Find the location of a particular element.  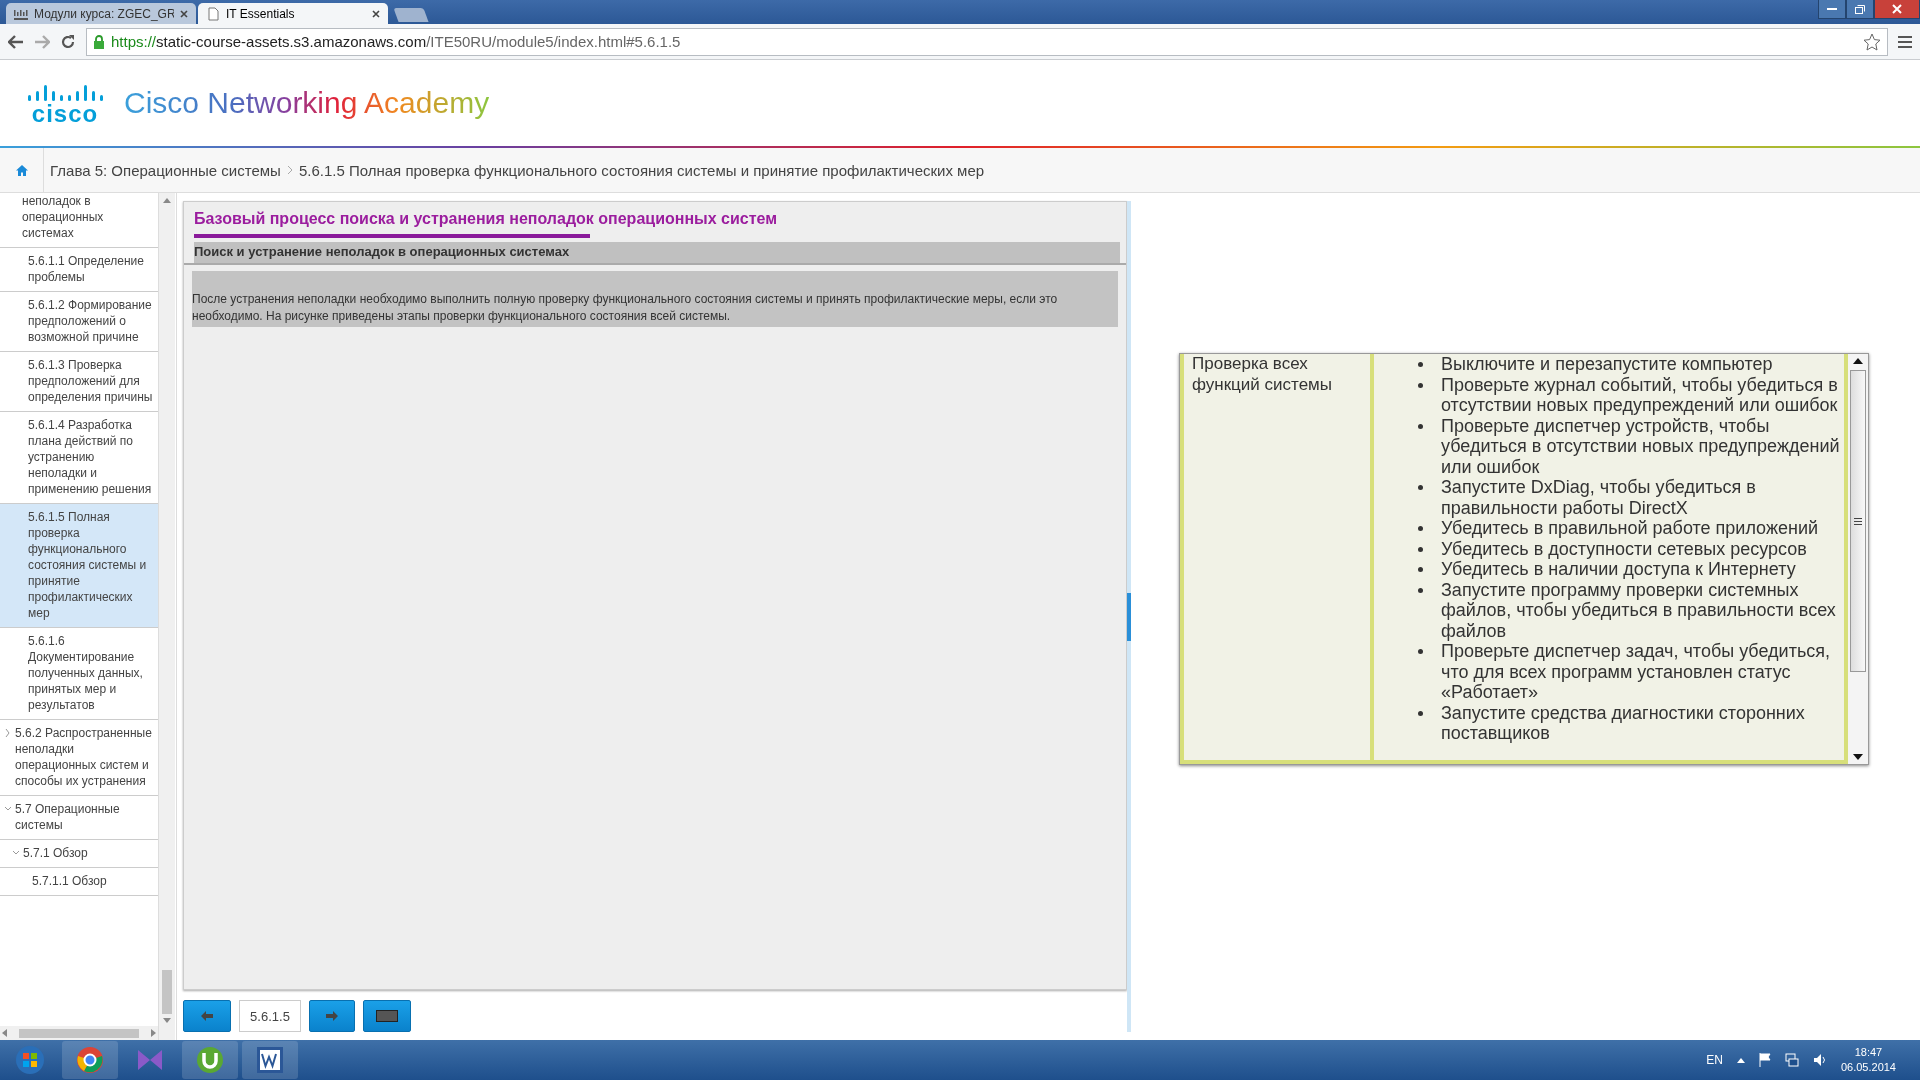

sidebar-item: 5.6.1.5 Полная проверка функционального состояния системы и принятие профилактических мер is located at coordinates (79, 566).